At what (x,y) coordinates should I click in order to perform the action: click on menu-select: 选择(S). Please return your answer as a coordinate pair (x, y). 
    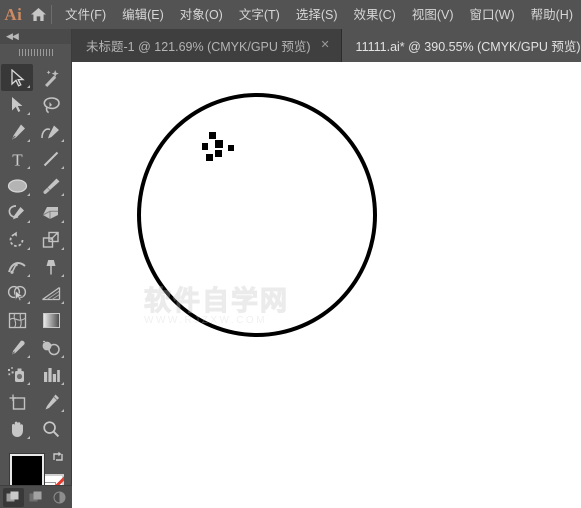
    Looking at the image, I should click on (317, 15).